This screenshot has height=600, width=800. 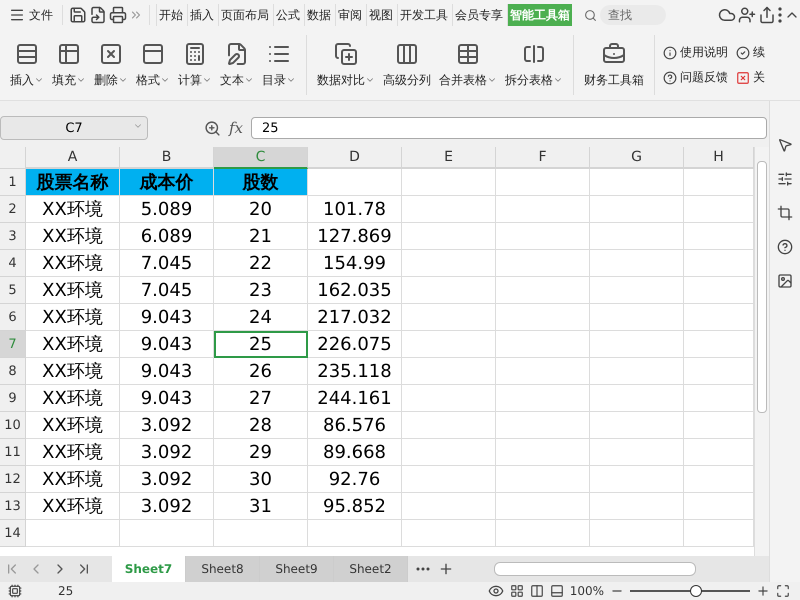 What do you see at coordinates (153, 65) in the screenshot?
I see `ribbon-button: 格式` at bounding box center [153, 65].